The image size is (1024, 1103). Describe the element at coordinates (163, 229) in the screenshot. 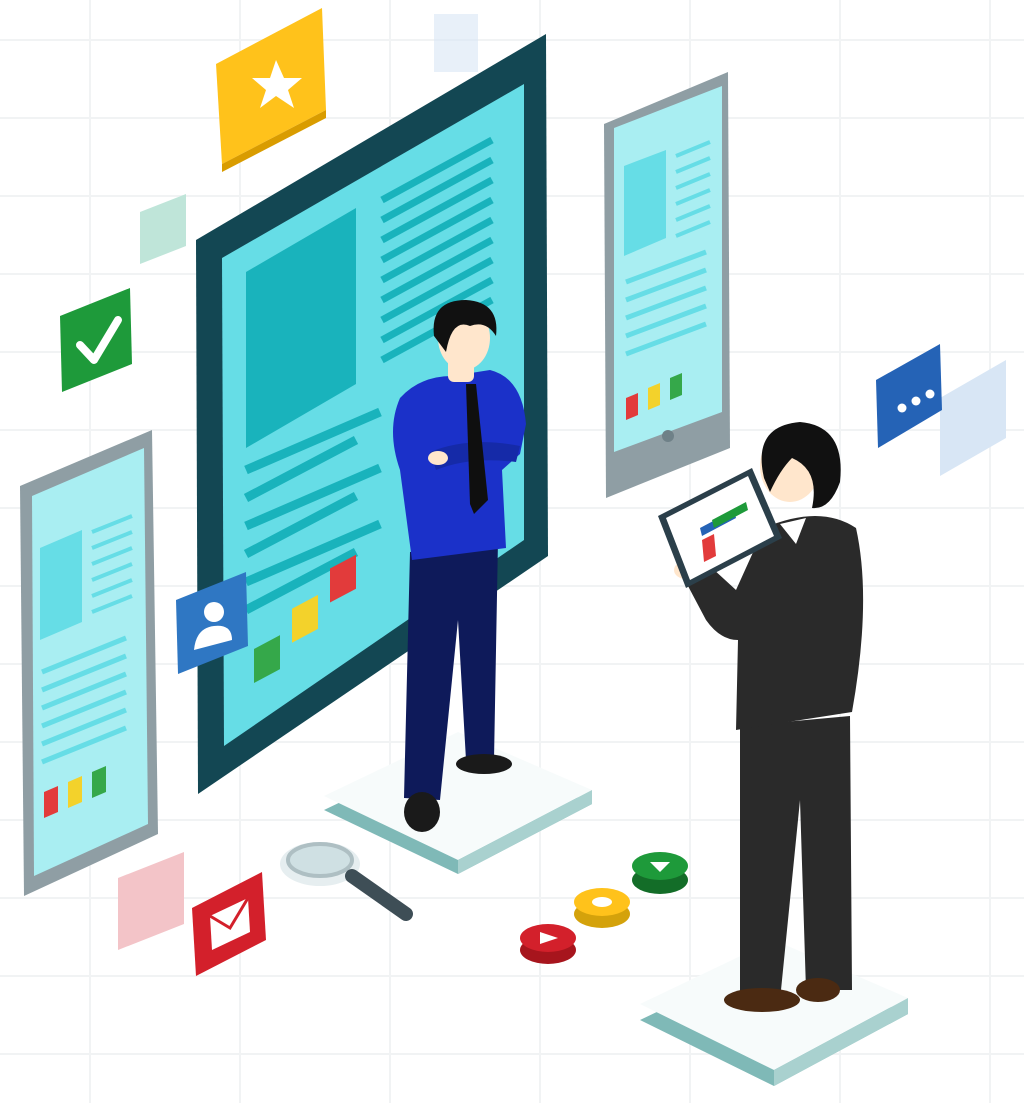

I see `floating-mint-square` at that location.